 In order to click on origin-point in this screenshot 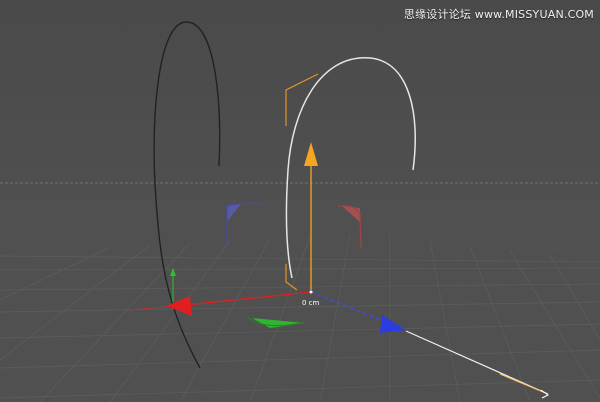, I will do `click(311, 292)`.